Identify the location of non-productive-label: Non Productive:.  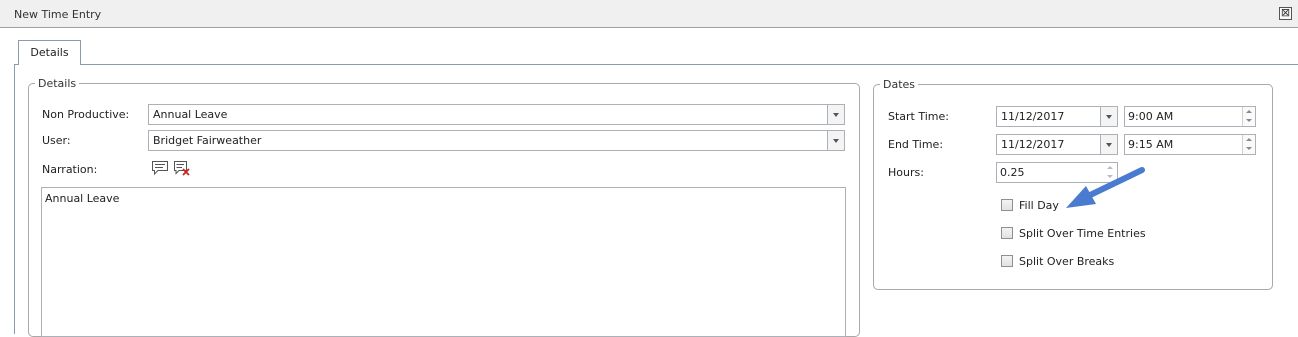
(86, 114).